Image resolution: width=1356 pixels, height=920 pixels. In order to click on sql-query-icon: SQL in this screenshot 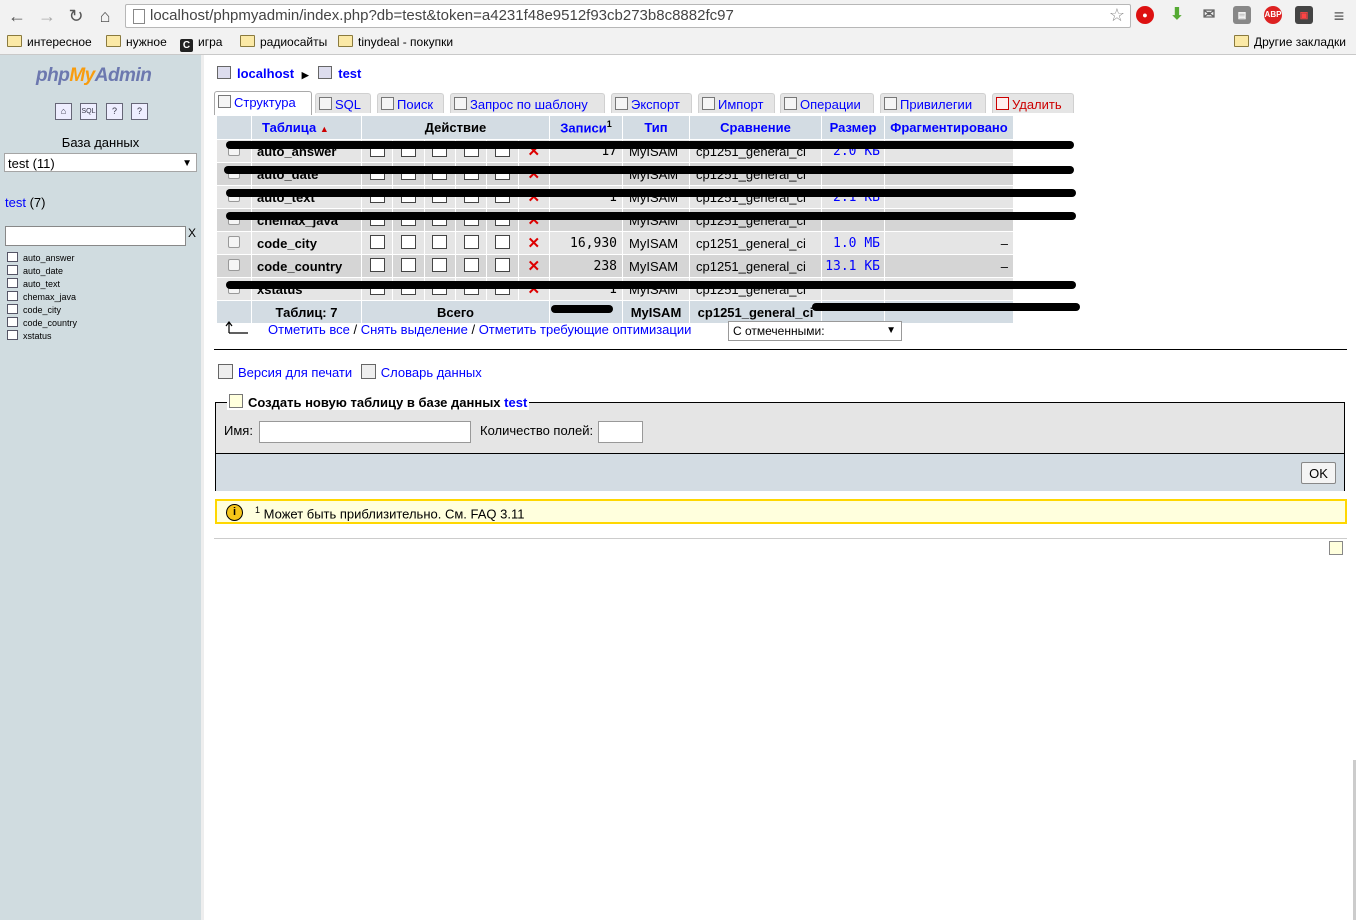, I will do `click(88, 111)`.